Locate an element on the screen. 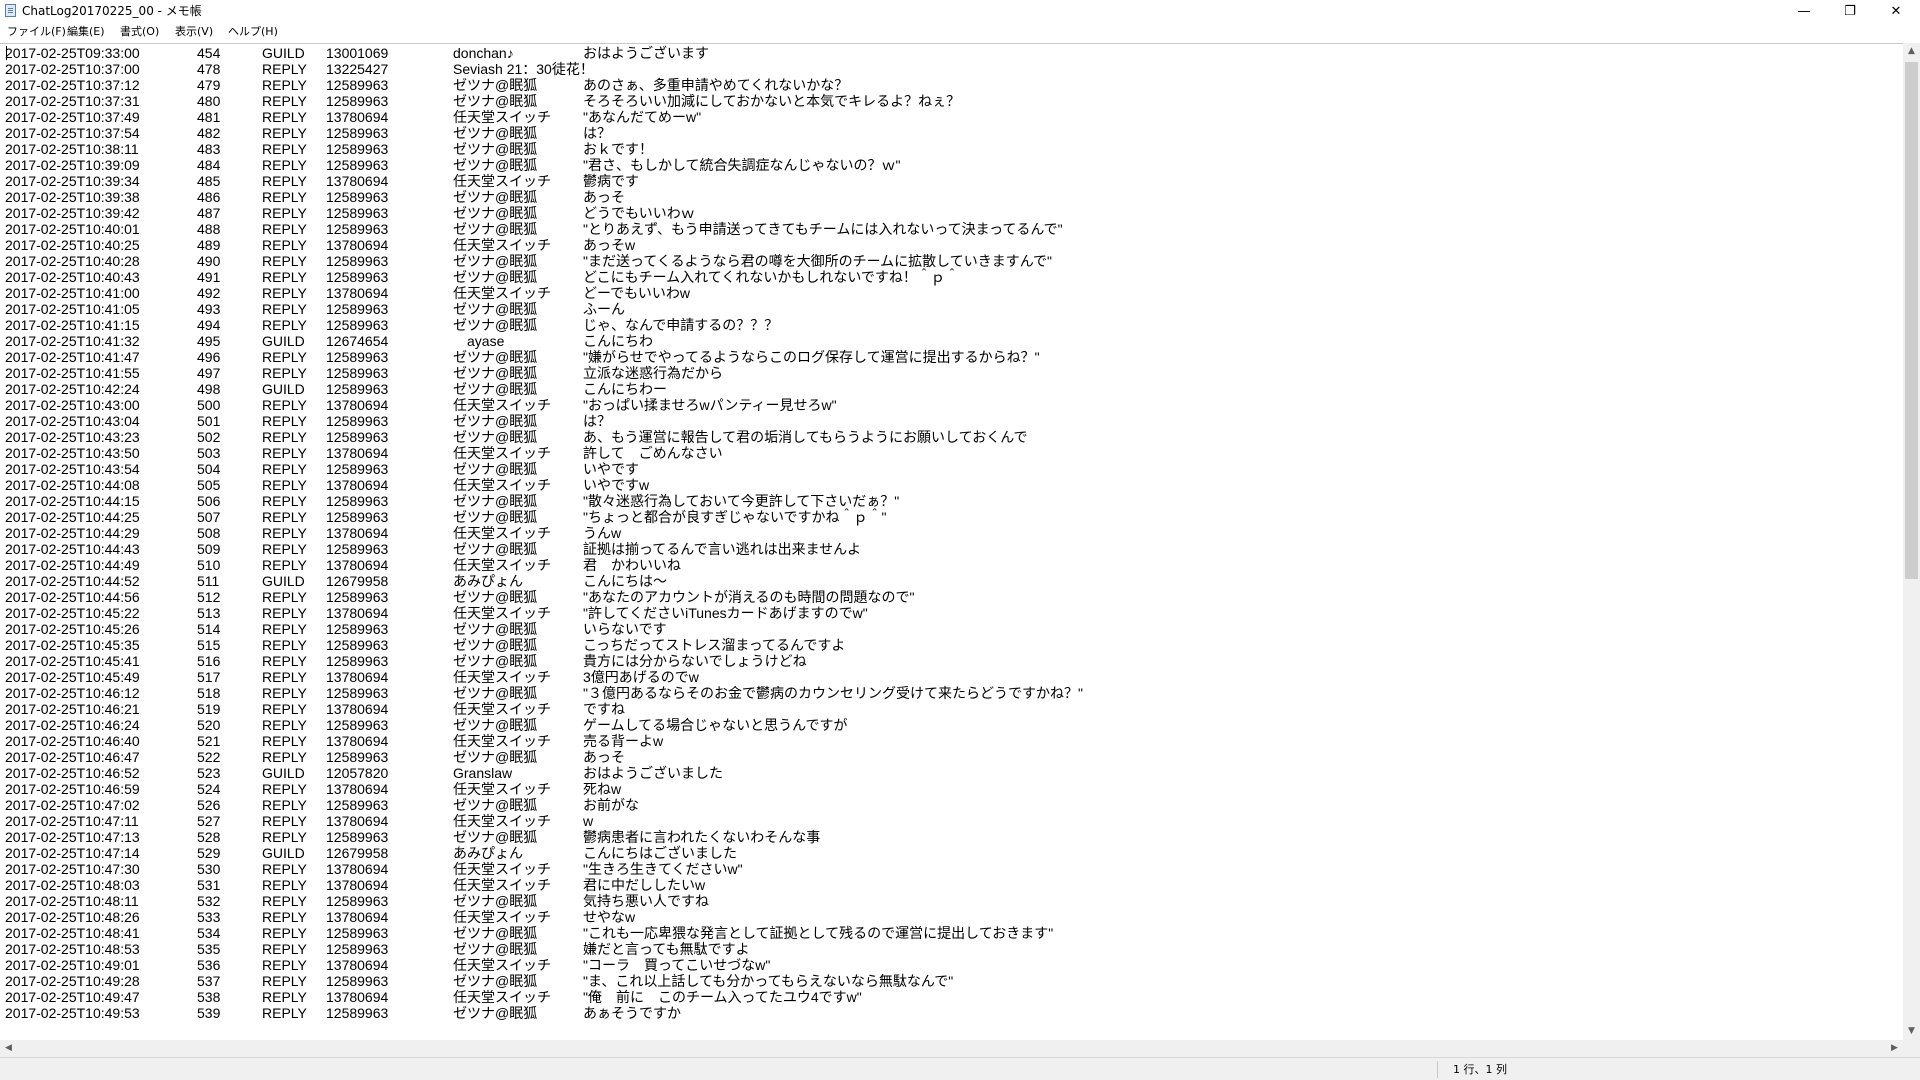 The height and width of the screenshot is (1080, 1920). log-number: 514 is located at coordinates (209, 629).